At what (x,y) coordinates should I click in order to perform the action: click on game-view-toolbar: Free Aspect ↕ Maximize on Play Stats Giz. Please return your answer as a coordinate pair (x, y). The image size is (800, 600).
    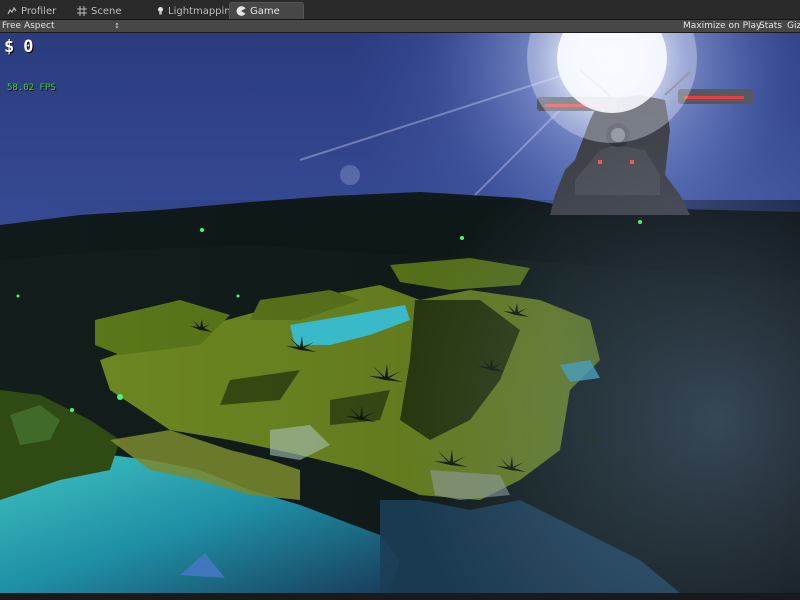
    Looking at the image, I should click on (400, 26).